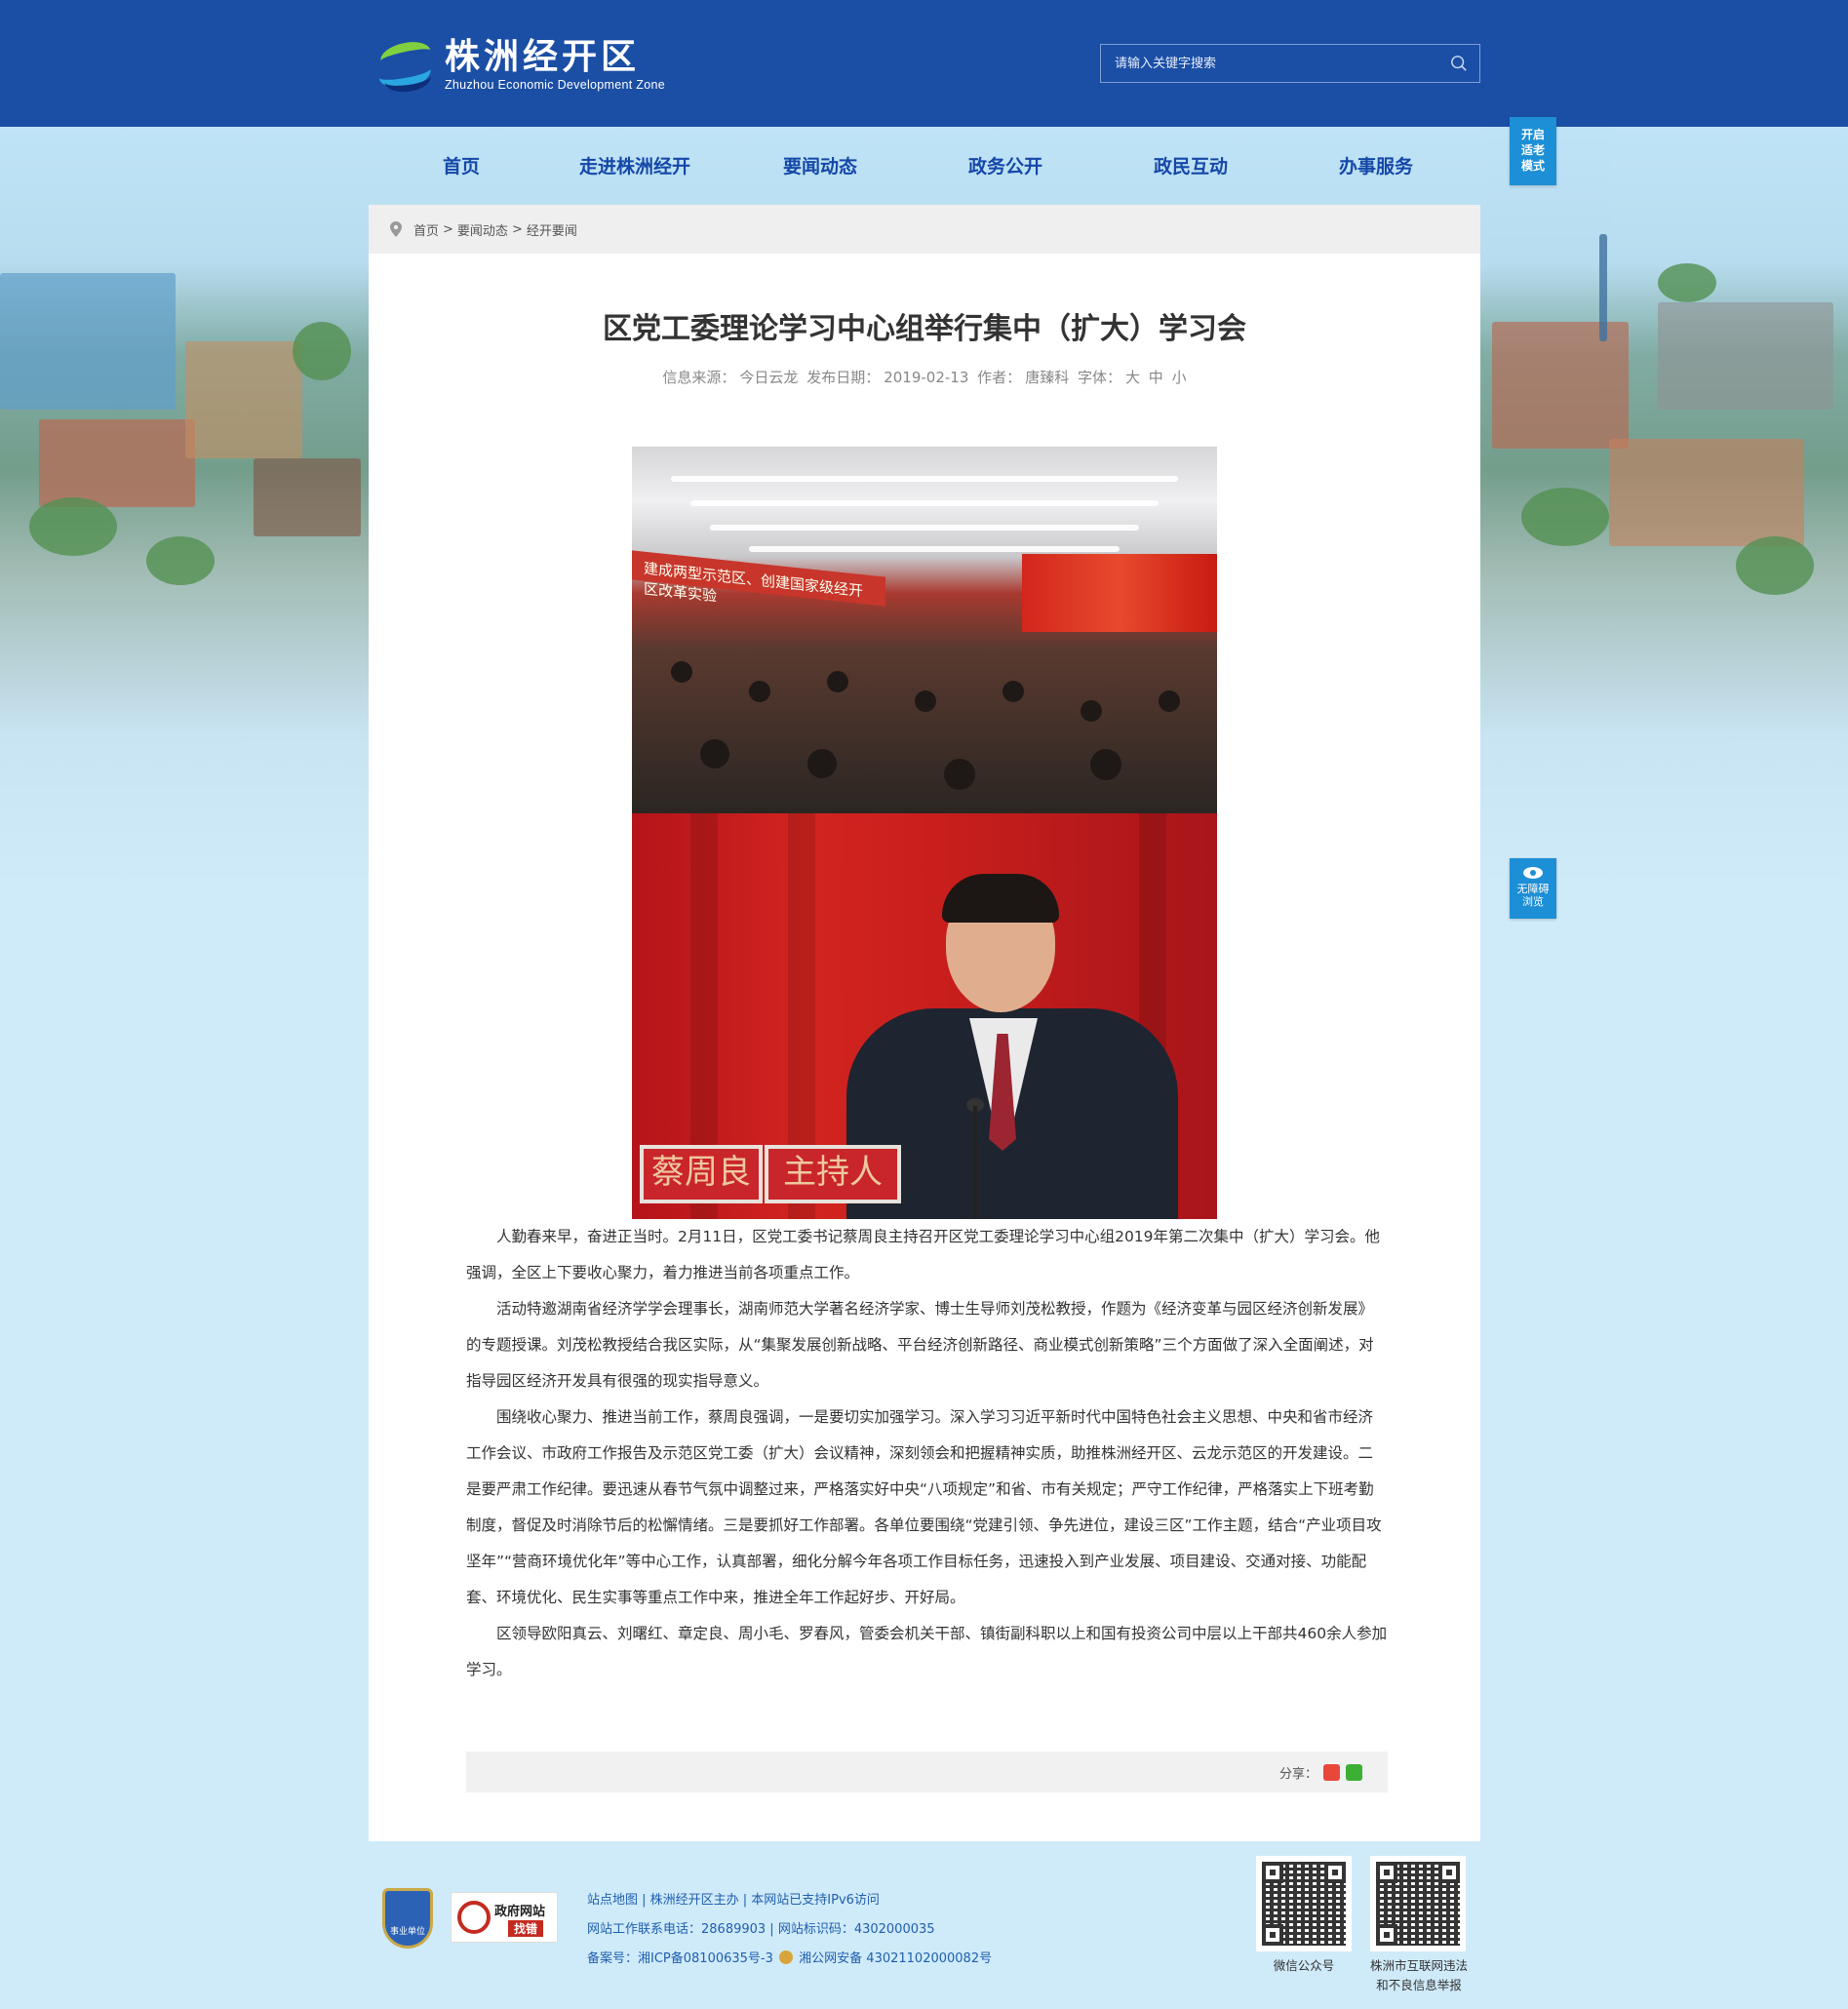 This screenshot has height=2009, width=1848. Describe the element at coordinates (1099, 377) in the screenshot. I see `meta-font-label: 字体：` at that location.